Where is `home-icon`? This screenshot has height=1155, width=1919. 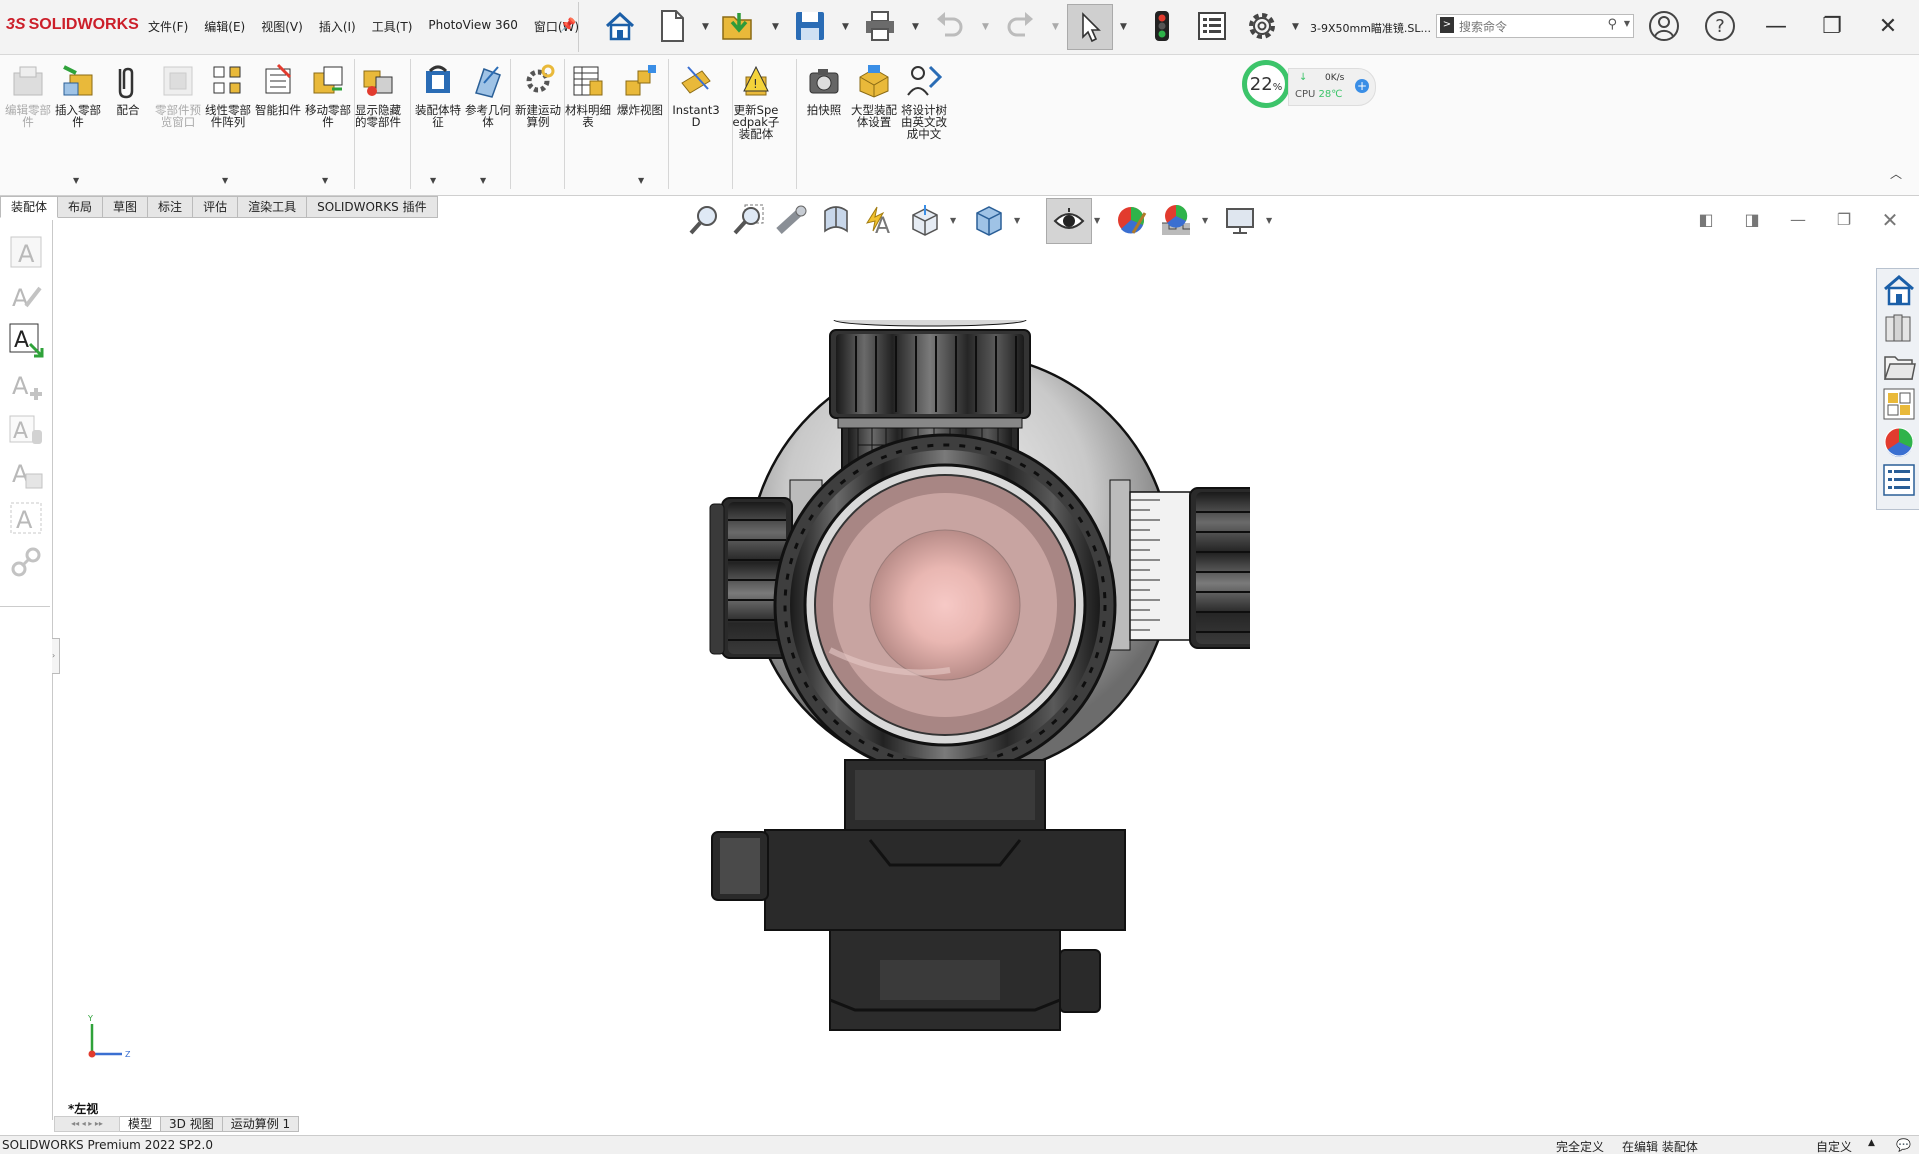
home-icon is located at coordinates (620, 26).